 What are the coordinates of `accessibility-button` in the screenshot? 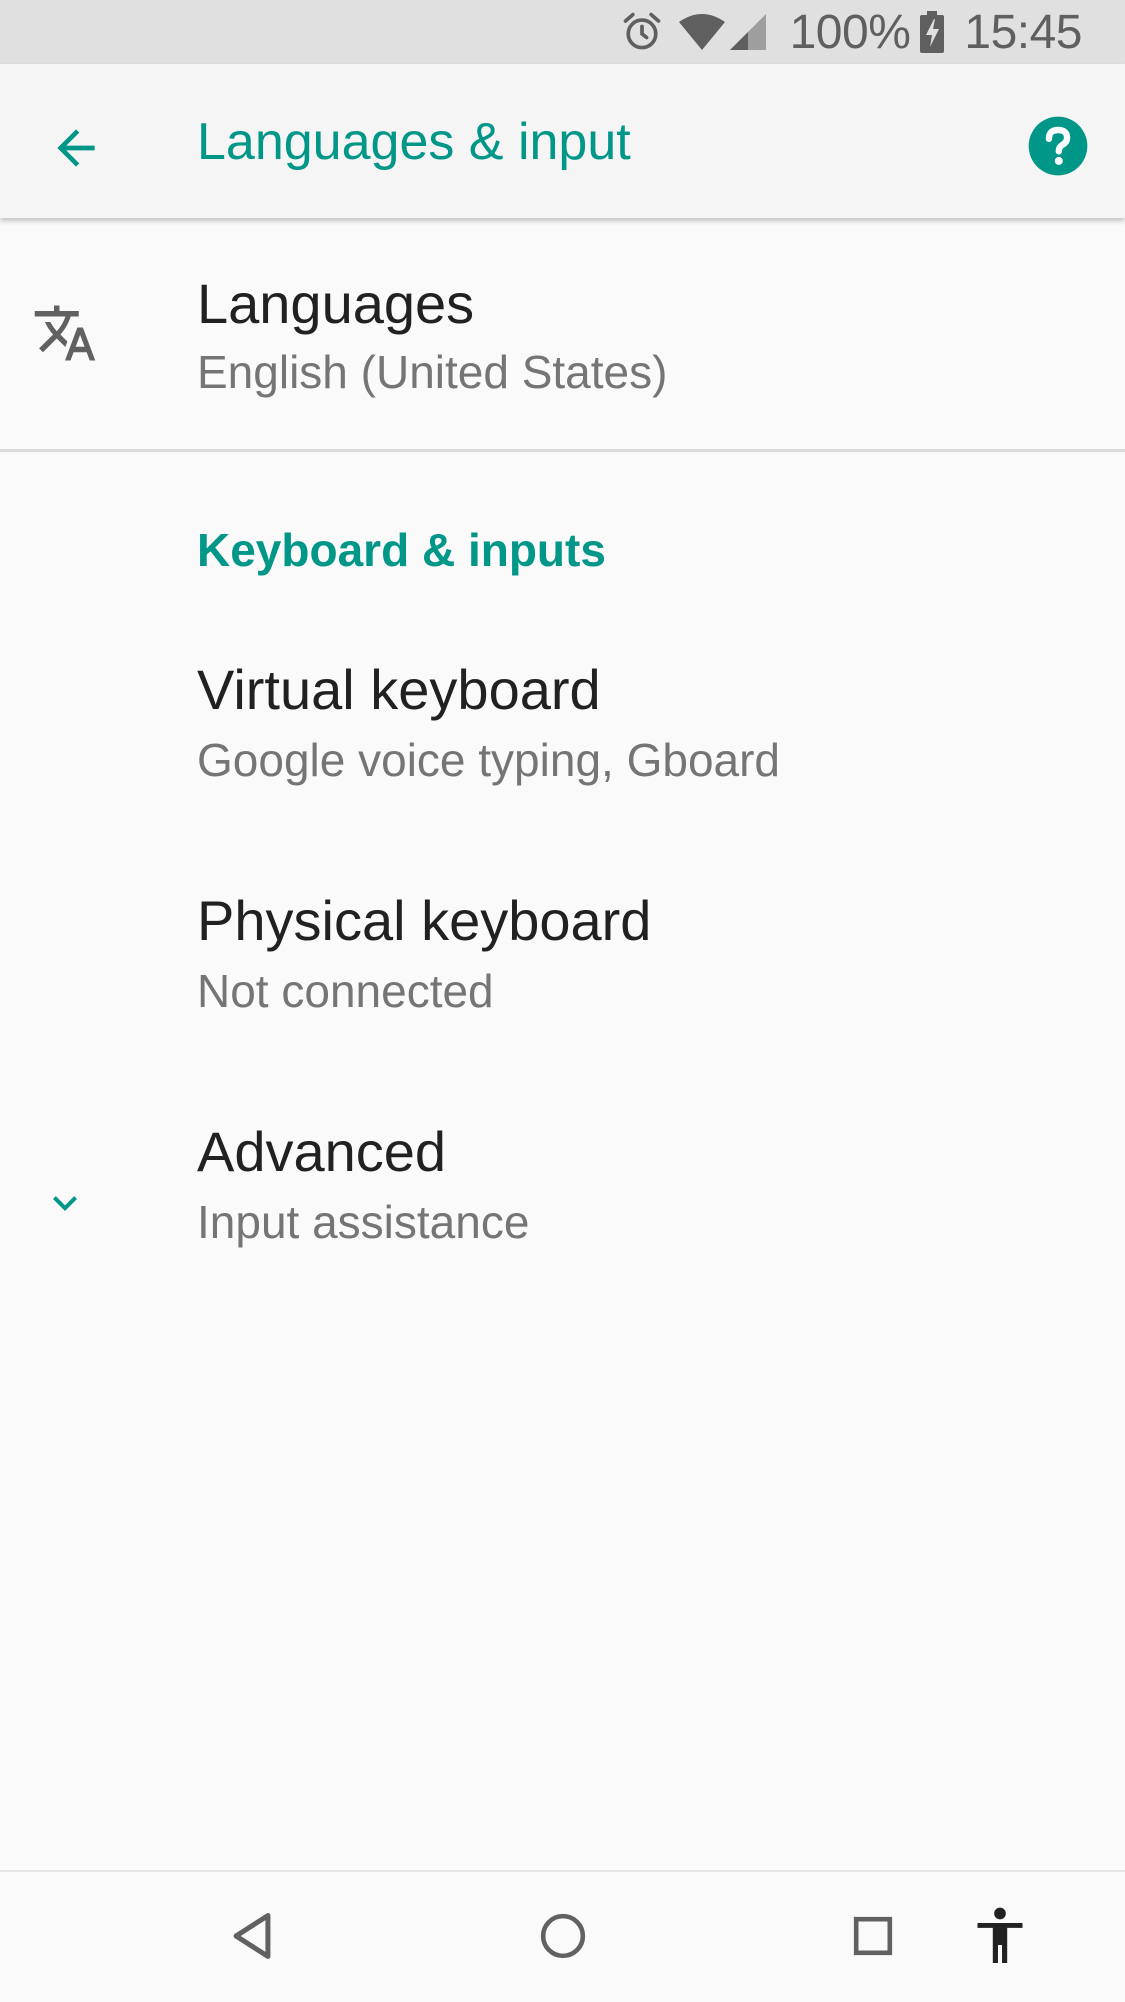 It's located at (1000, 1936).